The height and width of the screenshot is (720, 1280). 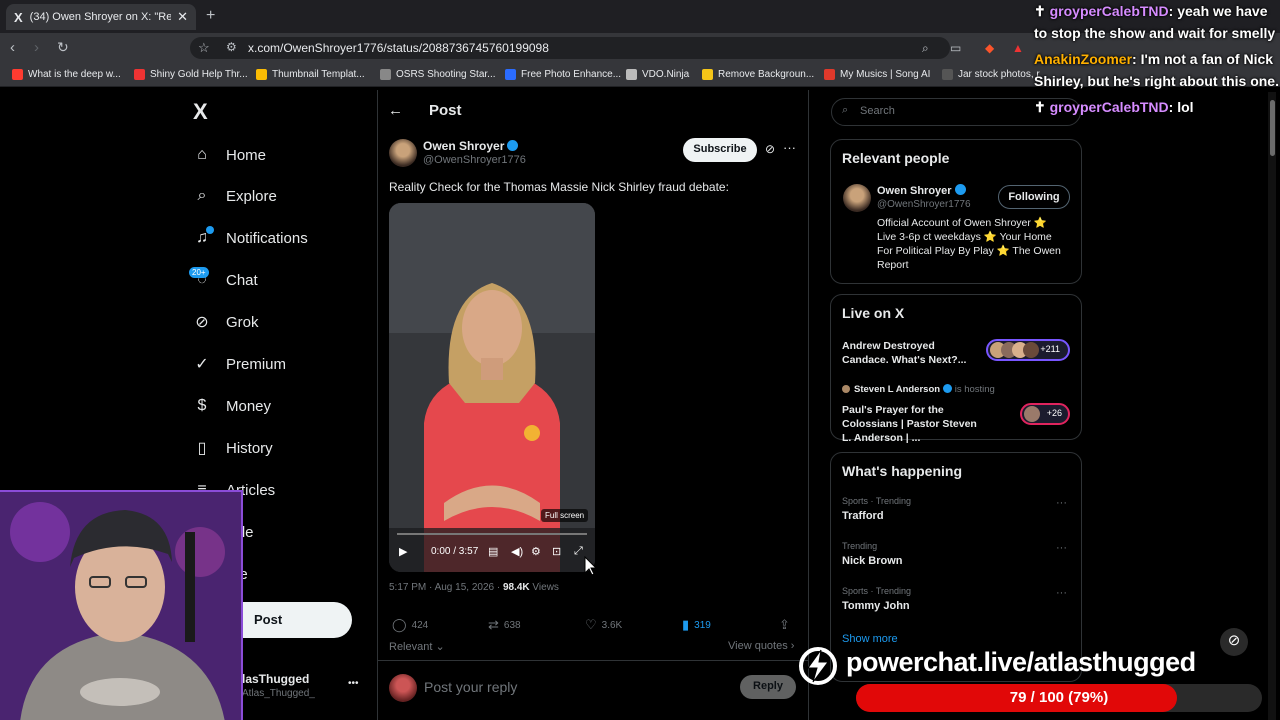 What do you see at coordinates (593, 660) in the screenshot?
I see `divider` at bounding box center [593, 660].